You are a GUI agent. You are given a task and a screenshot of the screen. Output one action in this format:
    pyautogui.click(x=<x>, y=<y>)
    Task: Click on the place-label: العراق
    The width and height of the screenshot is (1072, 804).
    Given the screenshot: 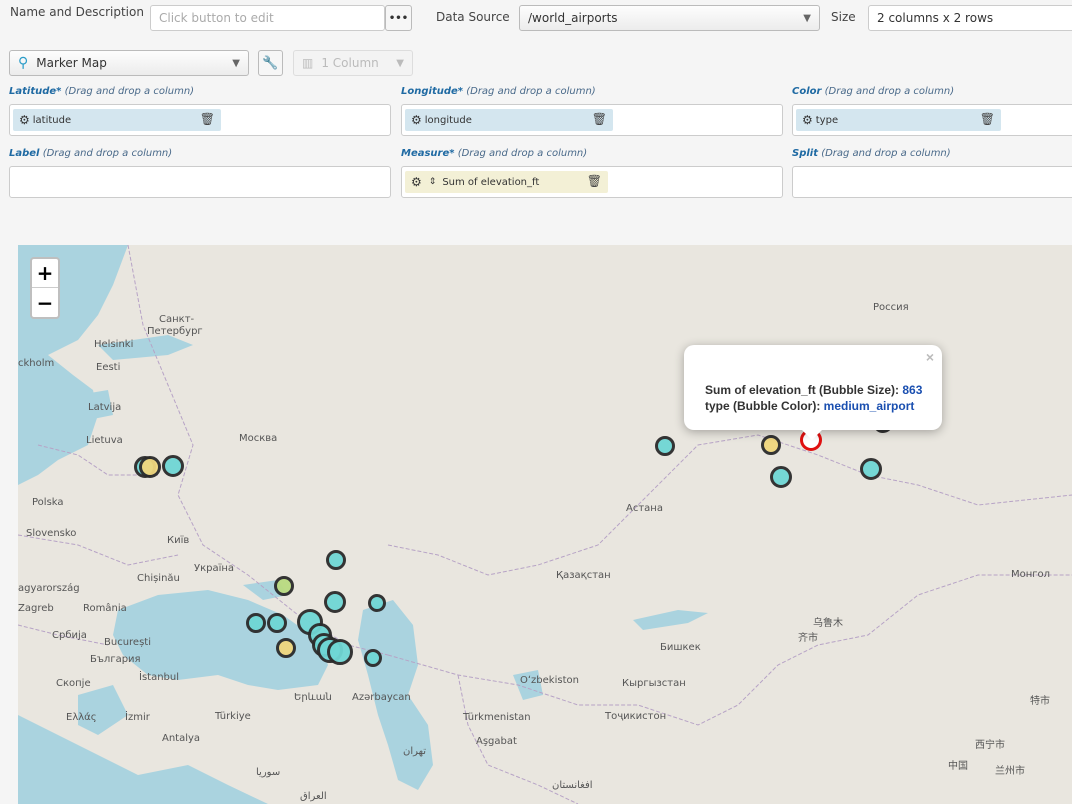 What is the action you would take?
    pyautogui.click(x=313, y=796)
    